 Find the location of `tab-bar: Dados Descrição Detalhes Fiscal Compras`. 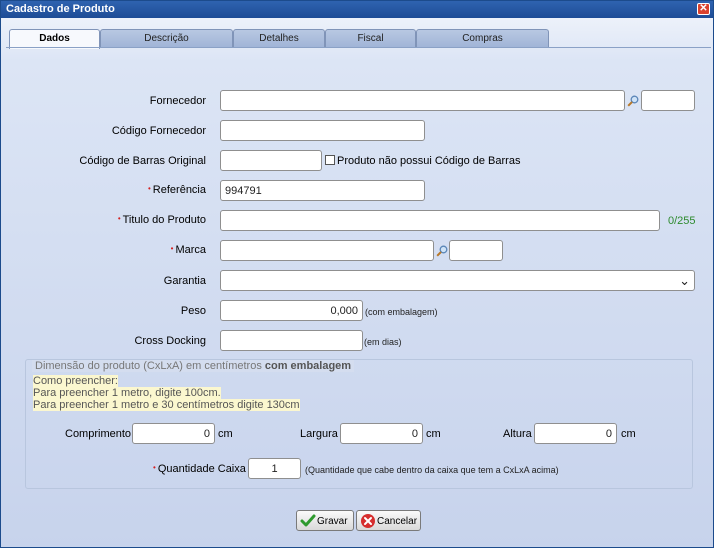

tab-bar: Dados Descrição Detalhes Fiscal Compras is located at coordinates (359, 39).